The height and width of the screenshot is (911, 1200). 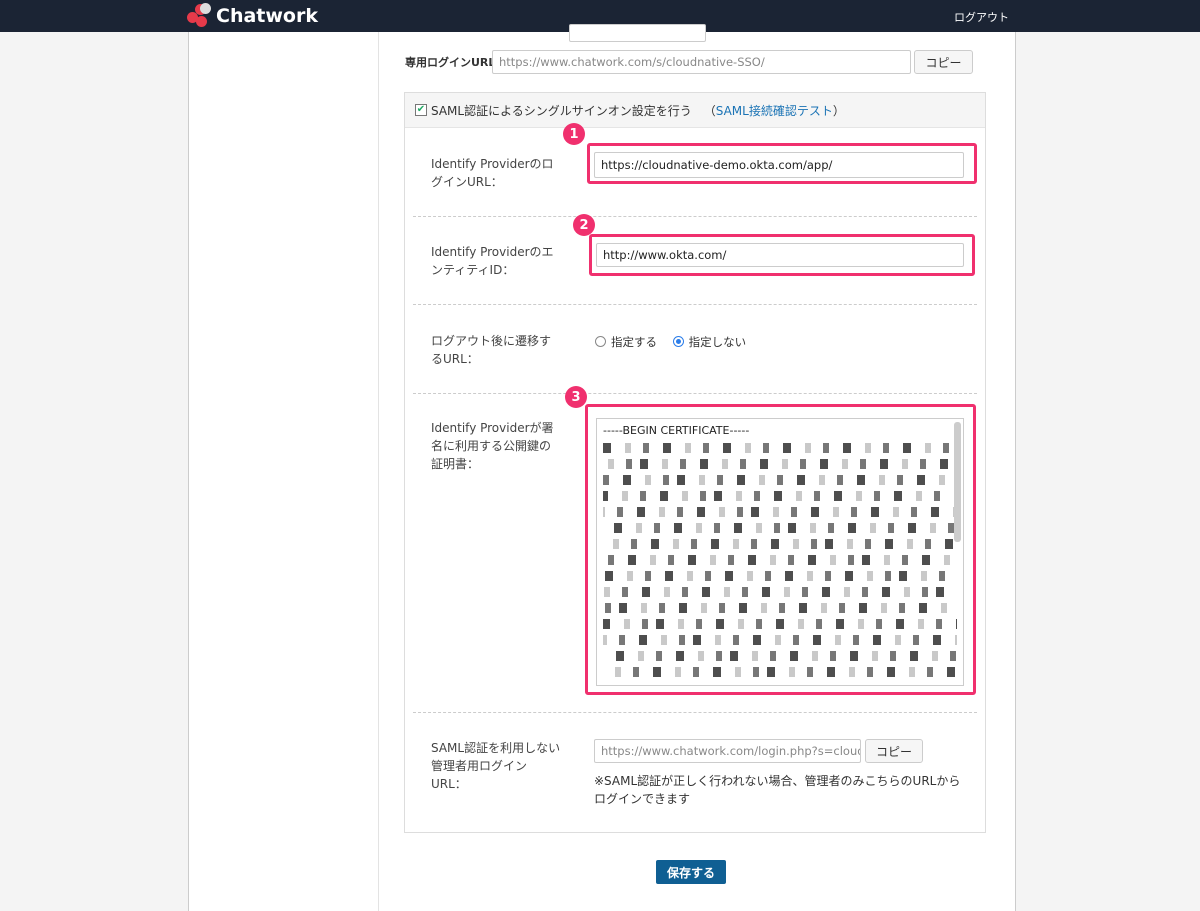 What do you see at coordinates (670, 342) in the screenshot?
I see `logout-redirect-options: 指定する 指定しない` at bounding box center [670, 342].